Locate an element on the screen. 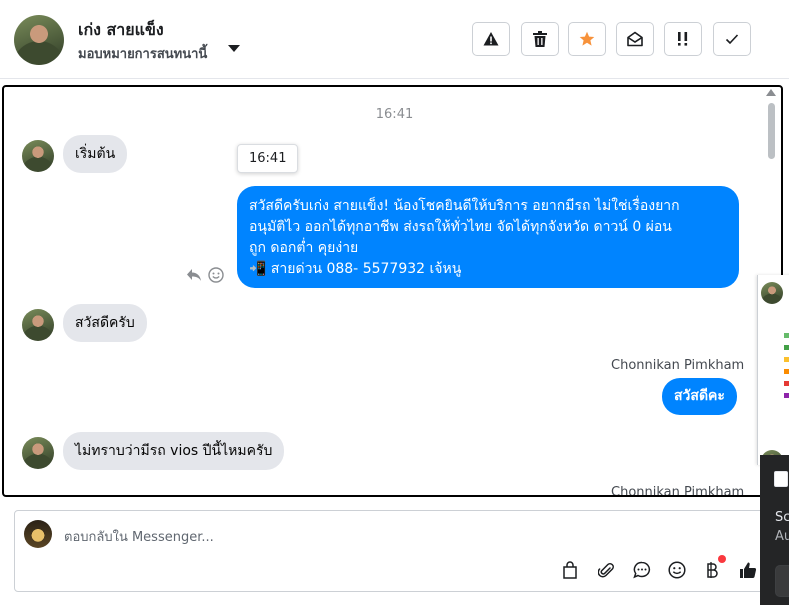 Image resolution: width=789 pixels, height=605 pixels. mark-unread-button is located at coordinates (635, 39).